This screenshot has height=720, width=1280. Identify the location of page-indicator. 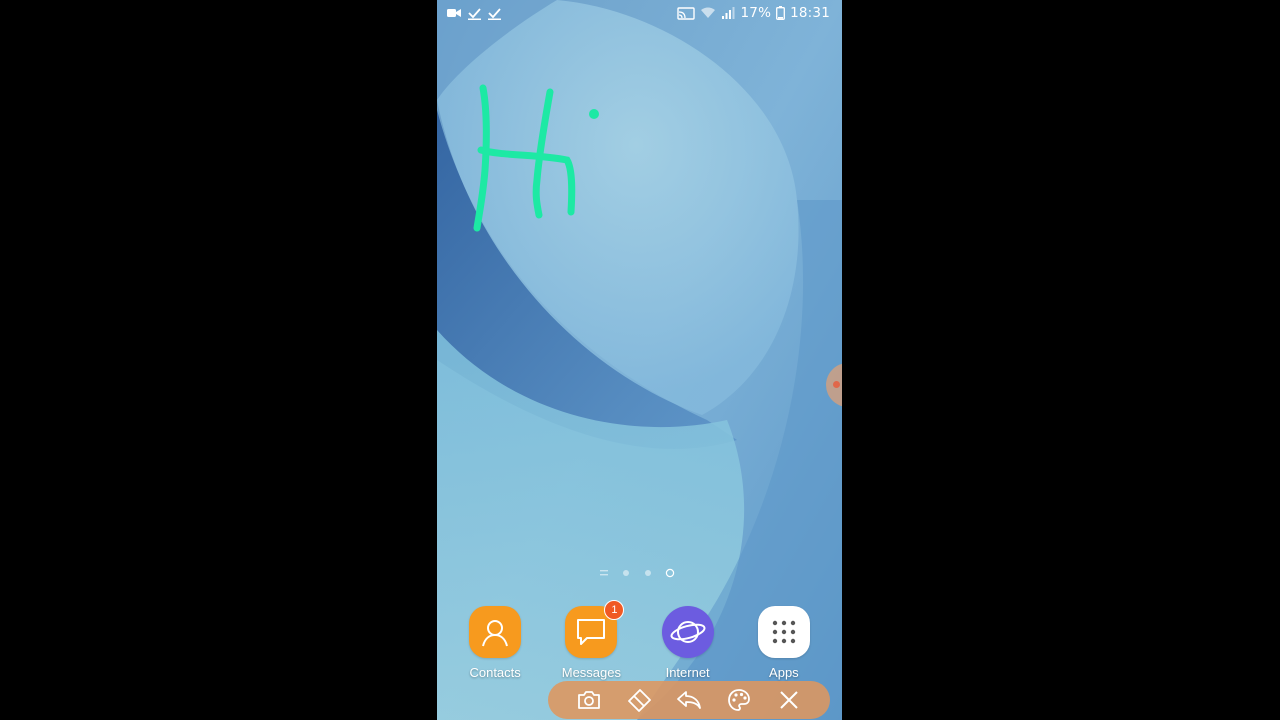
(637, 573).